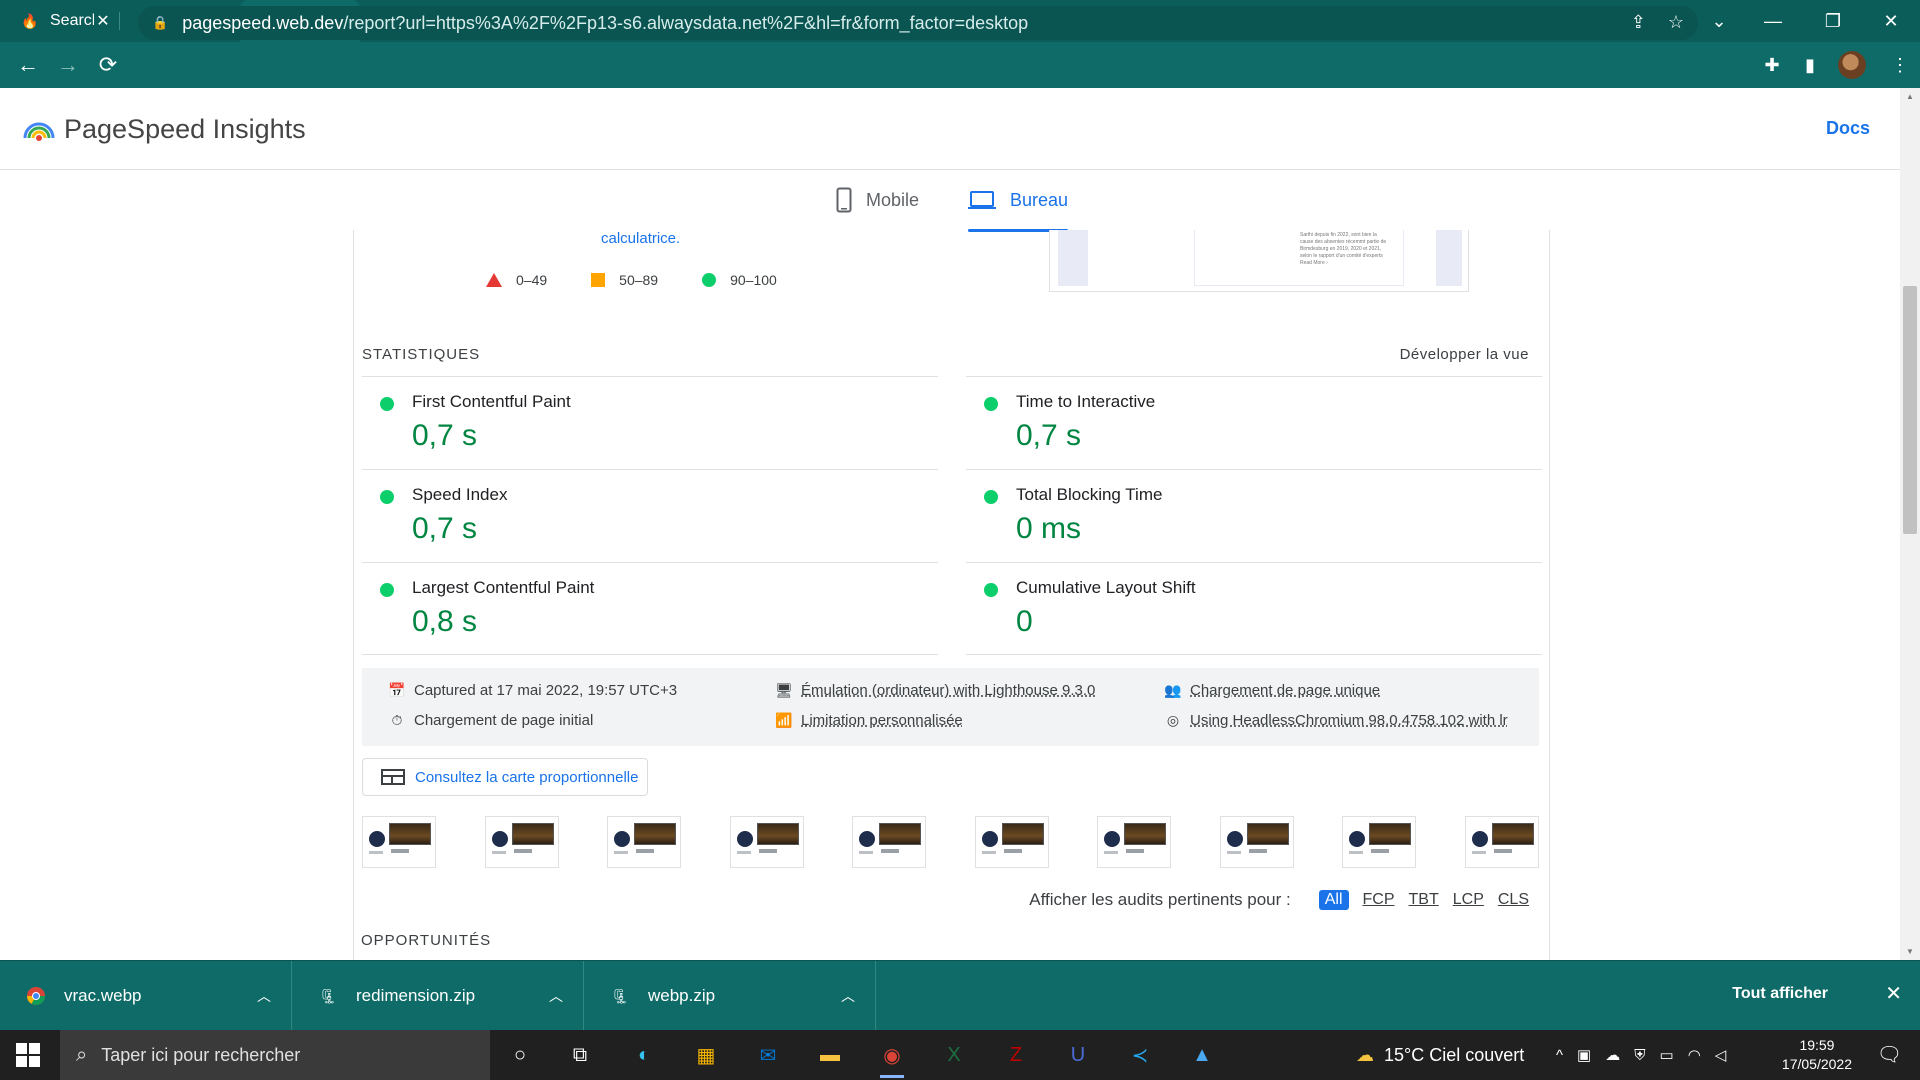 This screenshot has width=1920, height=1080. I want to click on tab-desktop: Bureau, so click(1018, 201).